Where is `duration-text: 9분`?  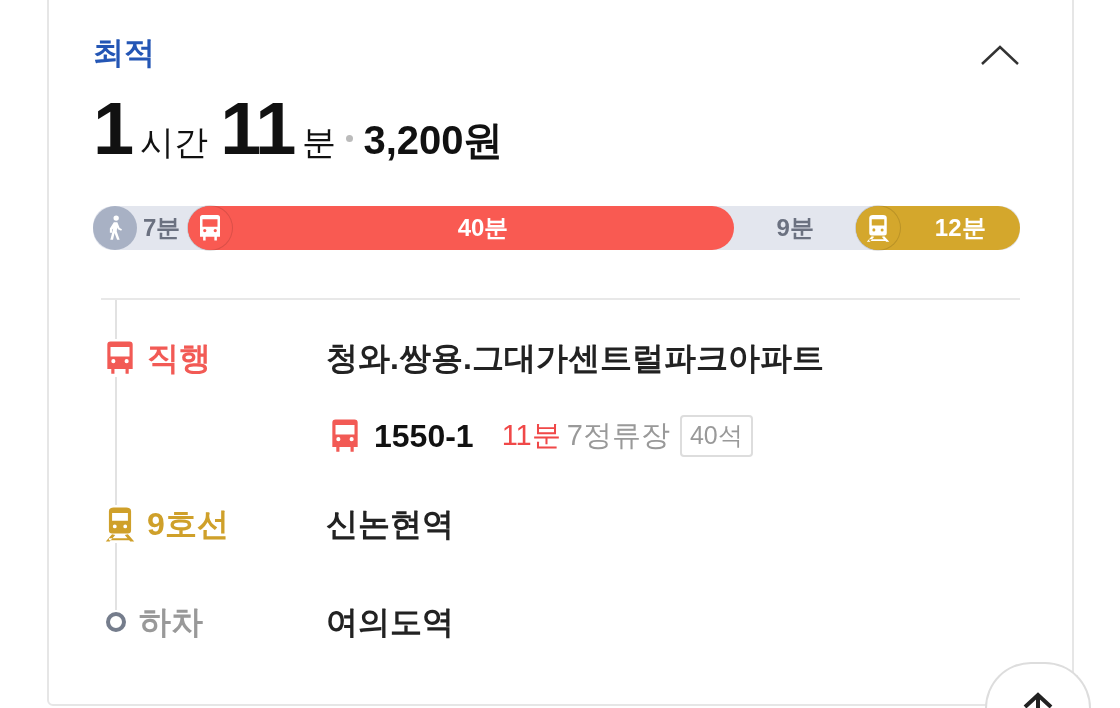
duration-text: 9분 is located at coordinates (795, 228).